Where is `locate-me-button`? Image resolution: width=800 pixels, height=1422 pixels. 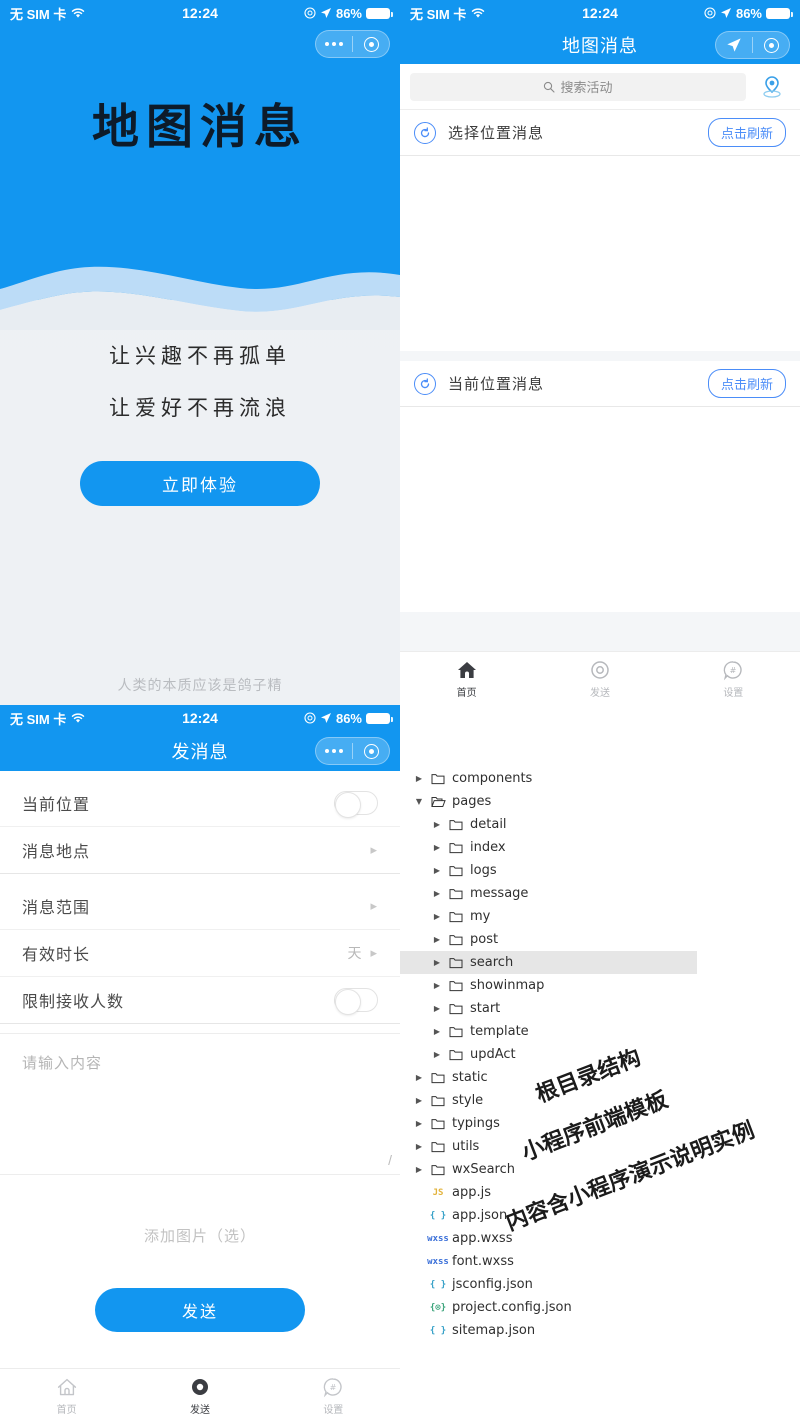 locate-me-button is located at coordinates (772, 87).